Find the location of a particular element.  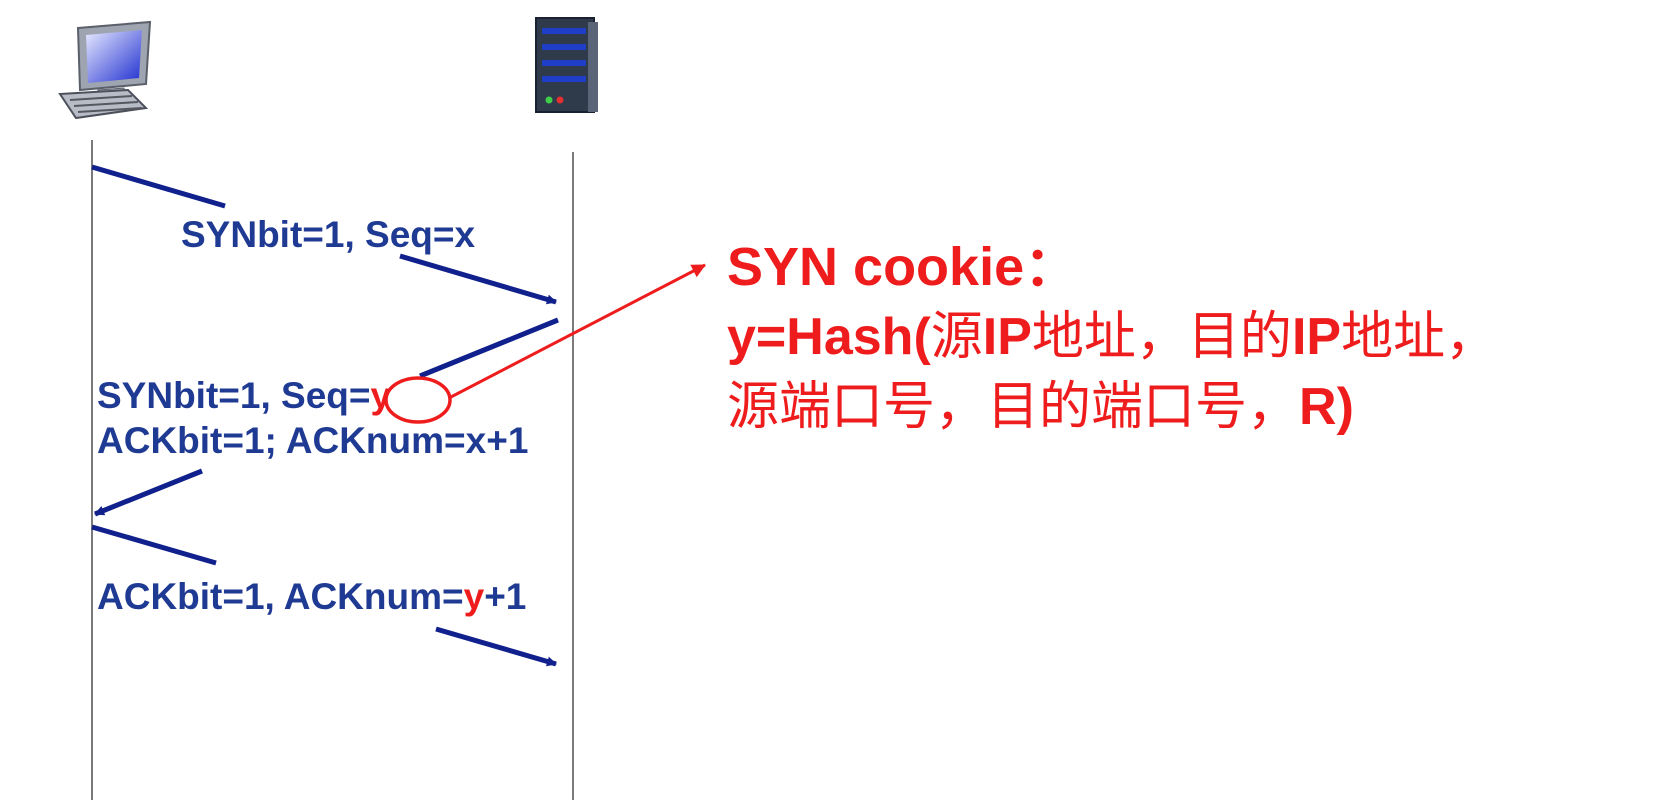

ack-label: ACKbit=1, ACKnum=y+1 is located at coordinates (311, 597).